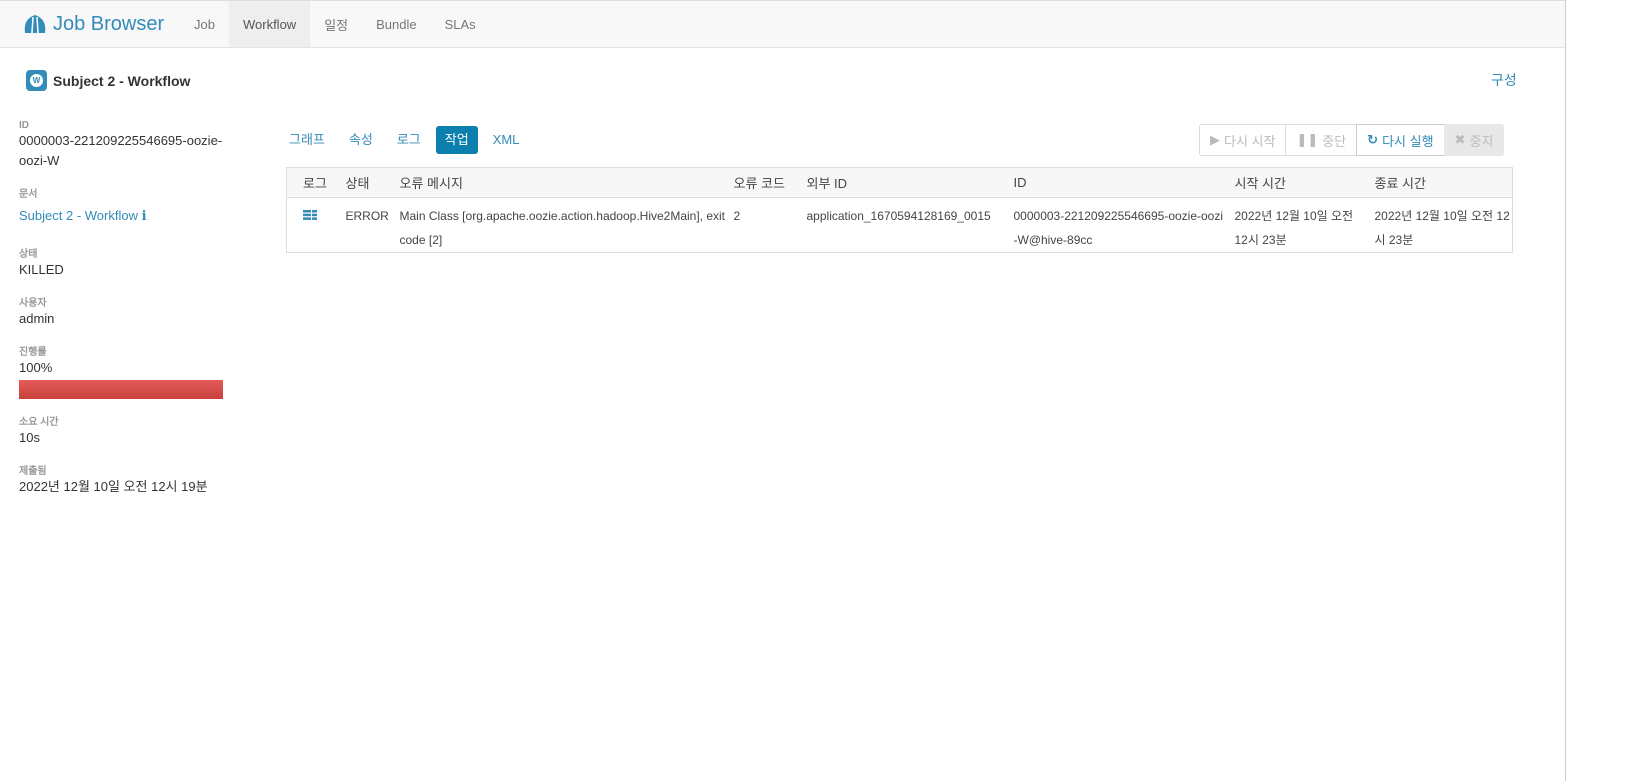  What do you see at coordinates (307, 140) in the screenshot?
I see `tab-graph: 그래프` at bounding box center [307, 140].